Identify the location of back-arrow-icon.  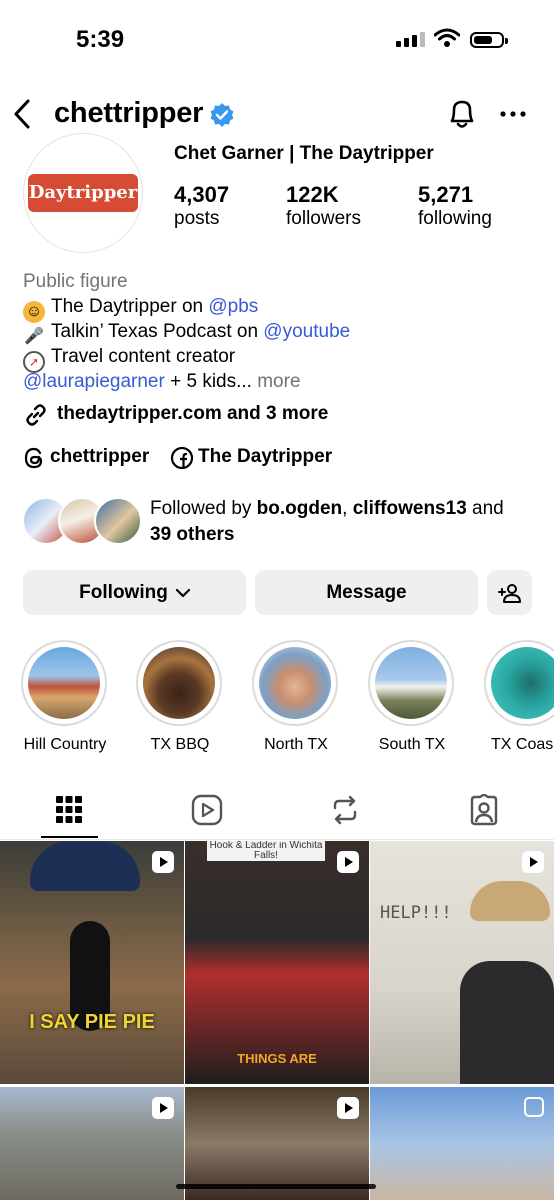
(22, 114).